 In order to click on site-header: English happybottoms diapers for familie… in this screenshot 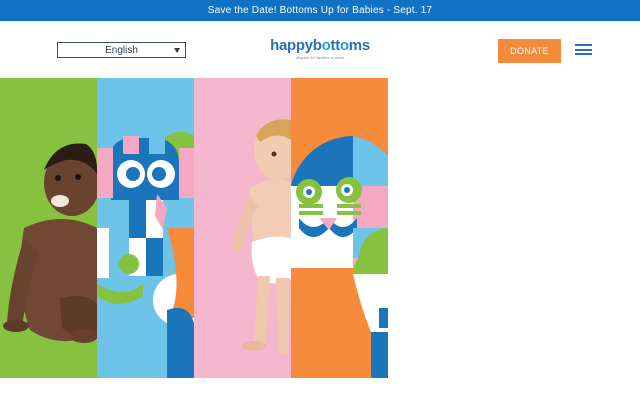, I will do `click(320, 49)`.